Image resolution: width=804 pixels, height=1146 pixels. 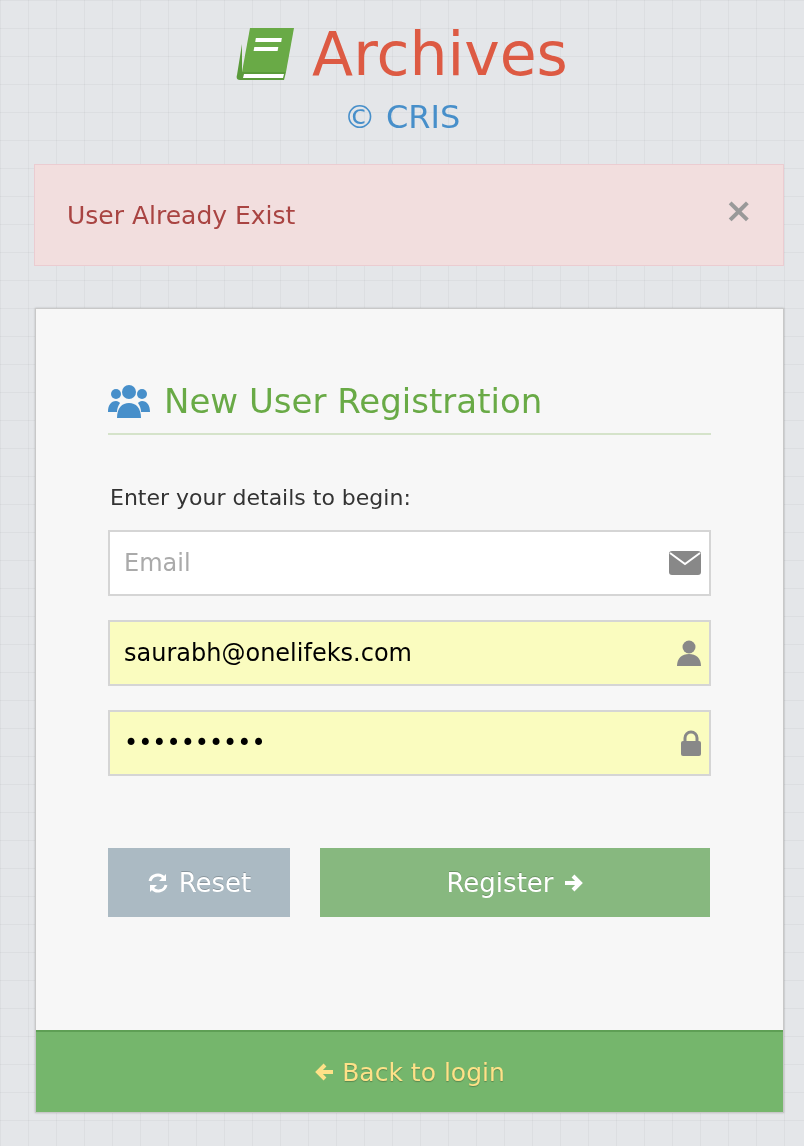 I want to click on arrow-left-icon, so click(x=324, y=1072).